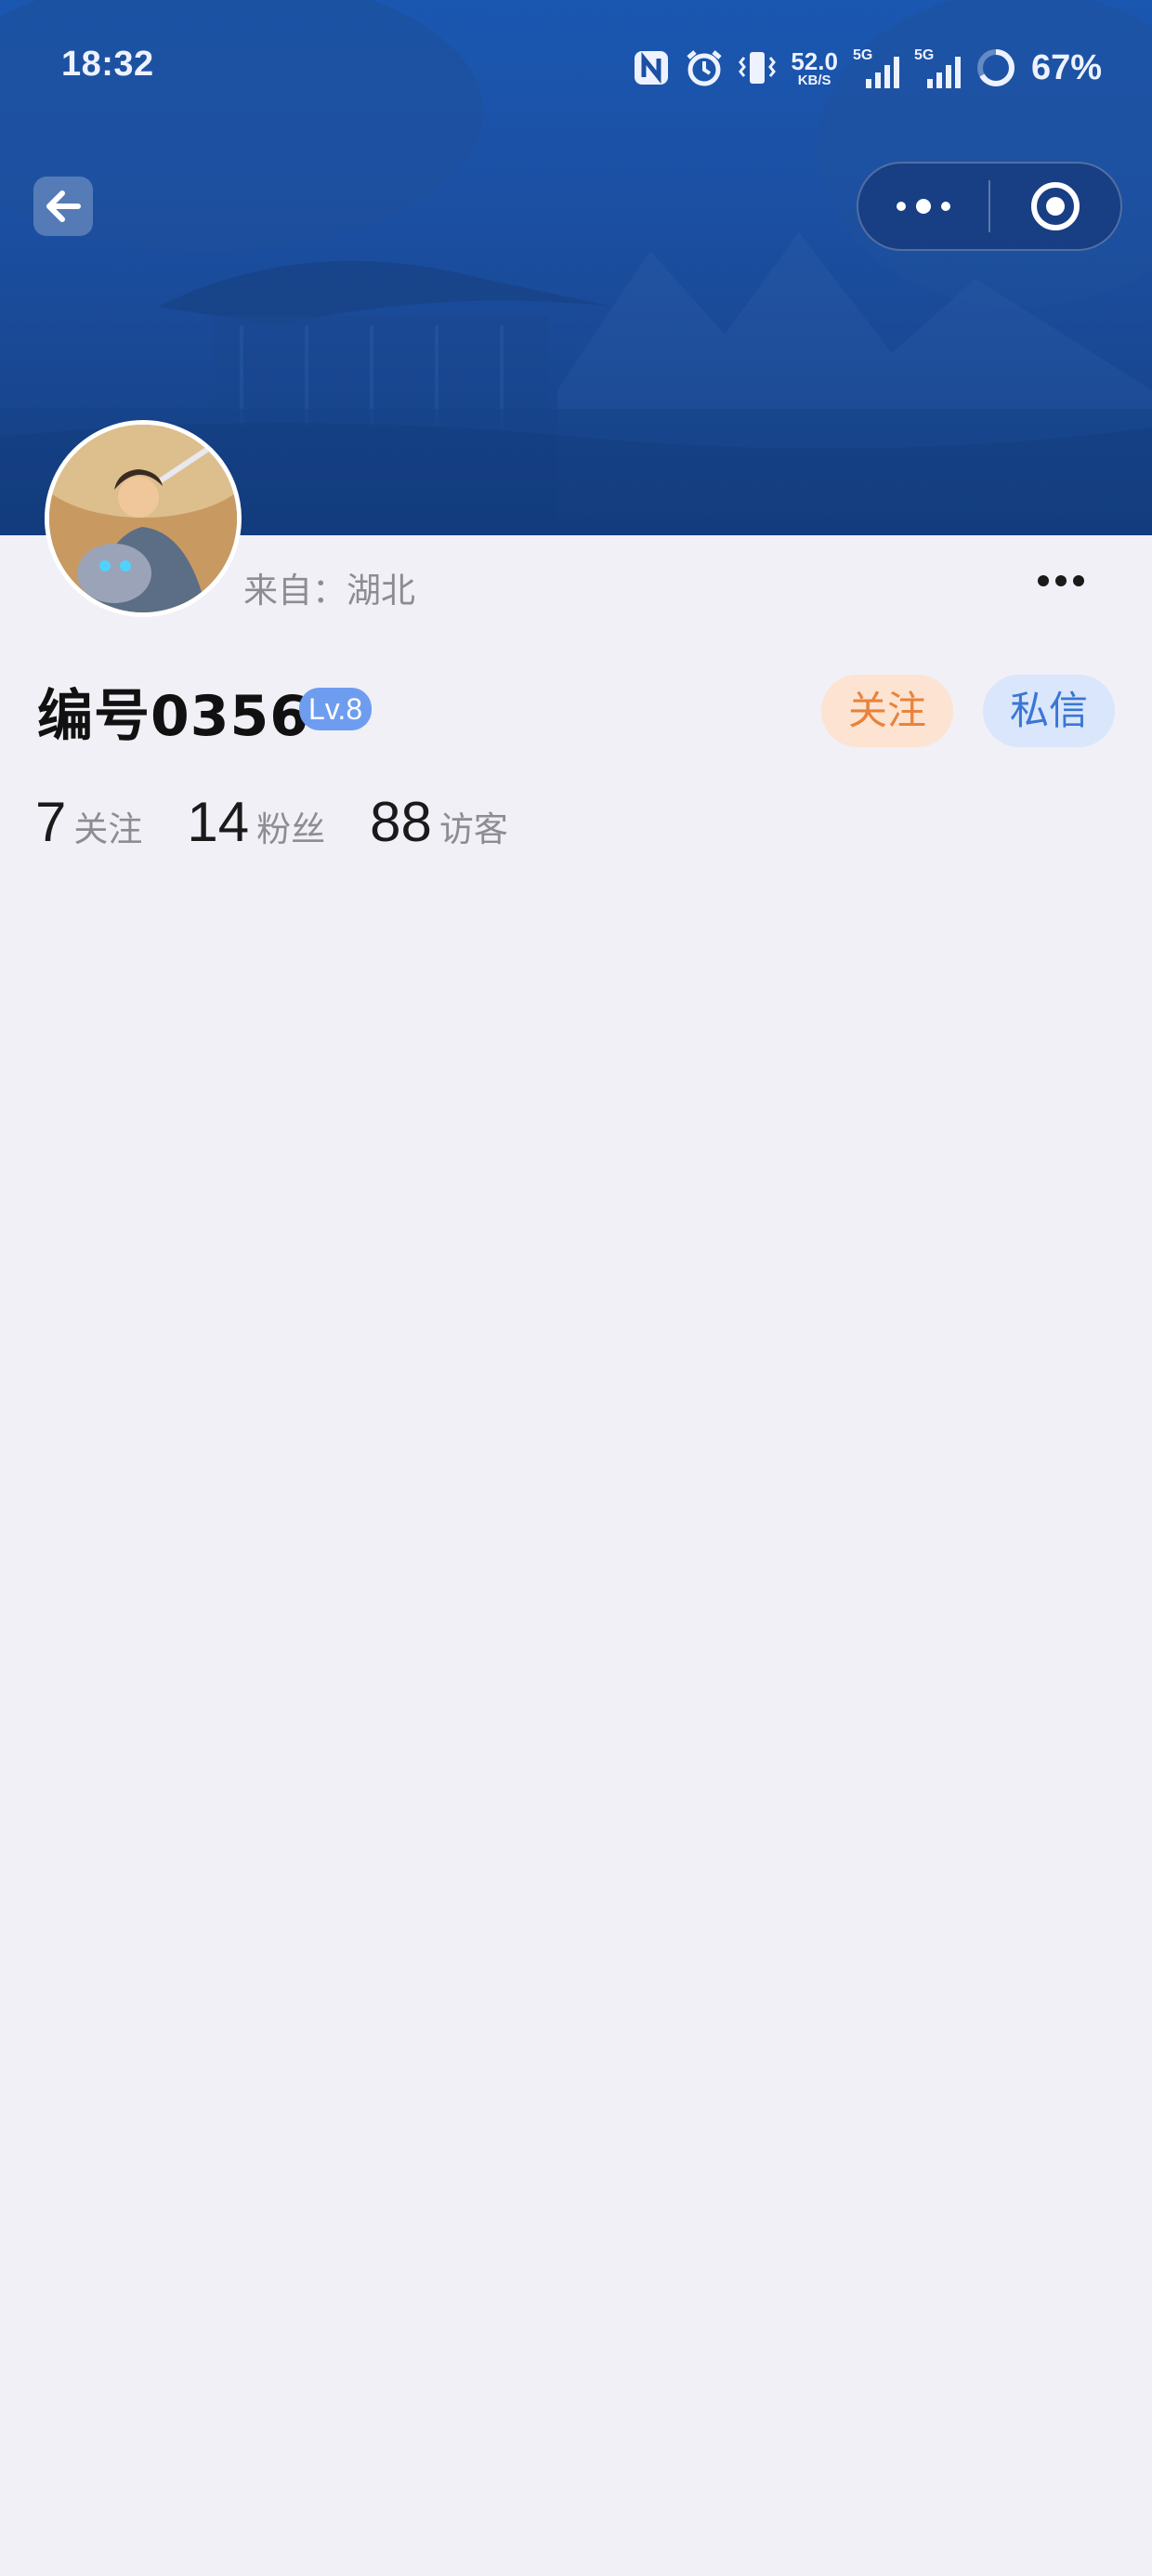  What do you see at coordinates (651, 67) in the screenshot?
I see `nfc-icon` at bounding box center [651, 67].